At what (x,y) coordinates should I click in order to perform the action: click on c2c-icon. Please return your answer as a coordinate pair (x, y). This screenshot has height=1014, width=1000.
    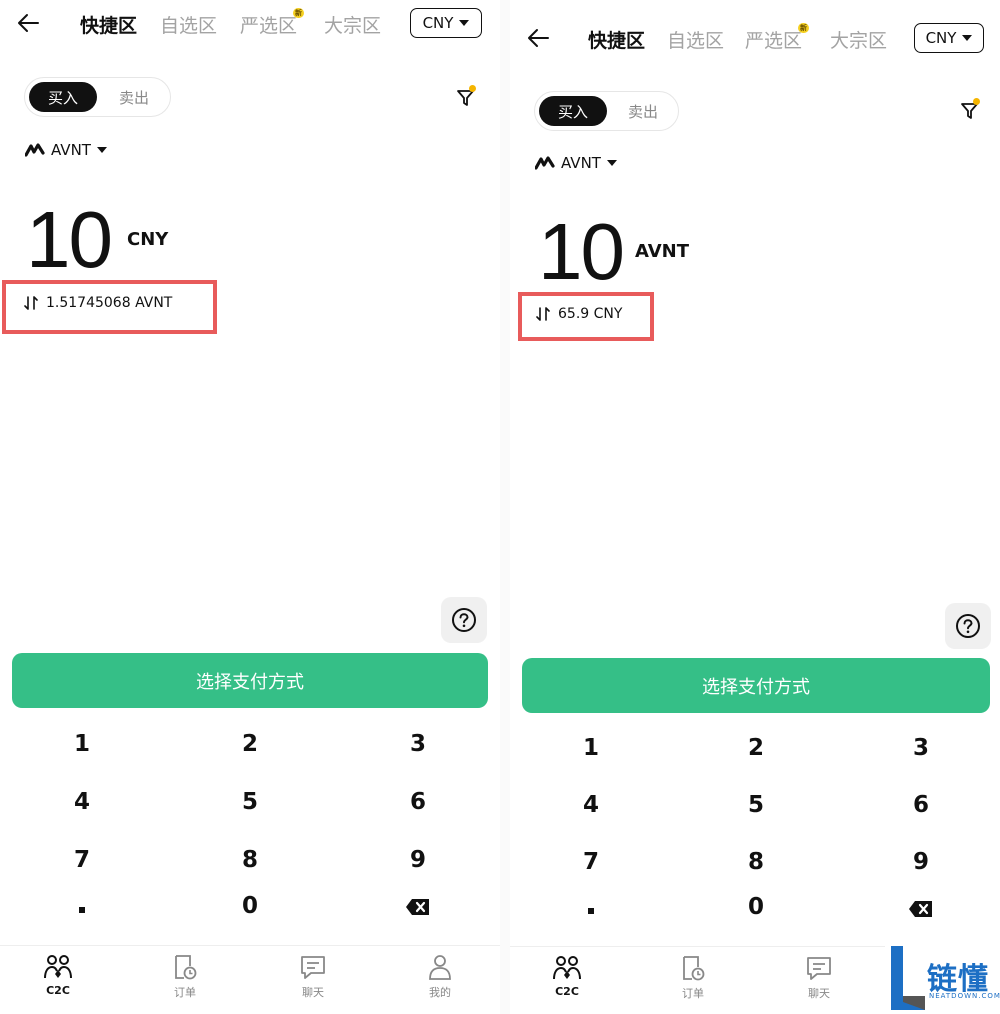
    Looking at the image, I should click on (567, 968).